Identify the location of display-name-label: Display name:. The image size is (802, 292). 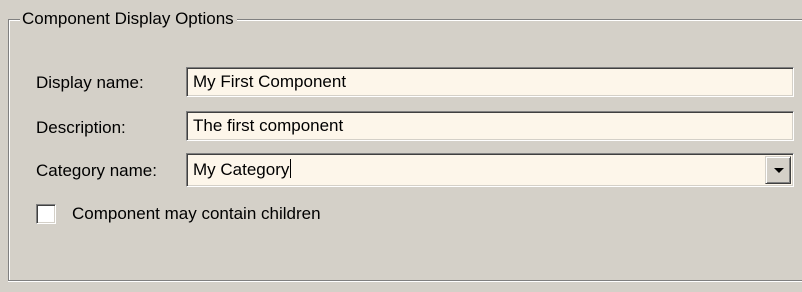
(90, 82).